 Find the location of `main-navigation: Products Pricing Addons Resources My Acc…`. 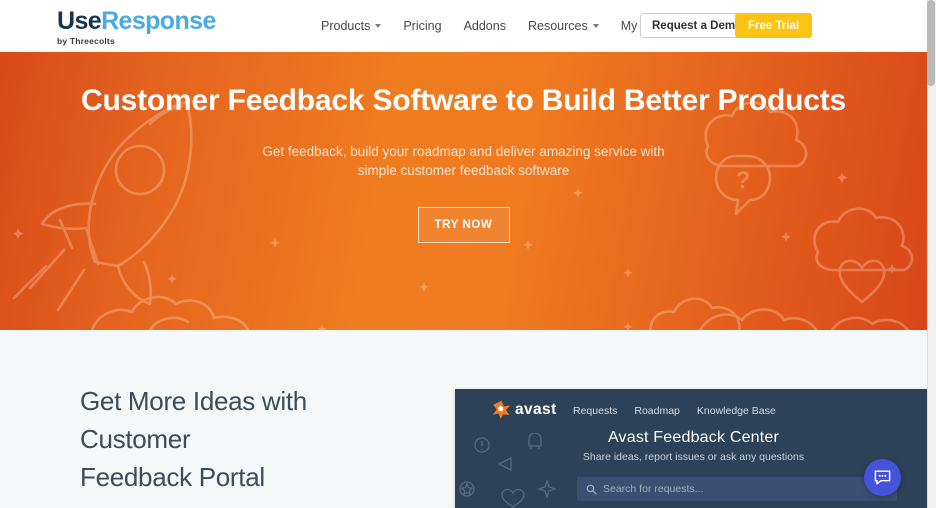

main-navigation: Products Pricing Addons Resources My Acc… is located at coordinates (503, 26).